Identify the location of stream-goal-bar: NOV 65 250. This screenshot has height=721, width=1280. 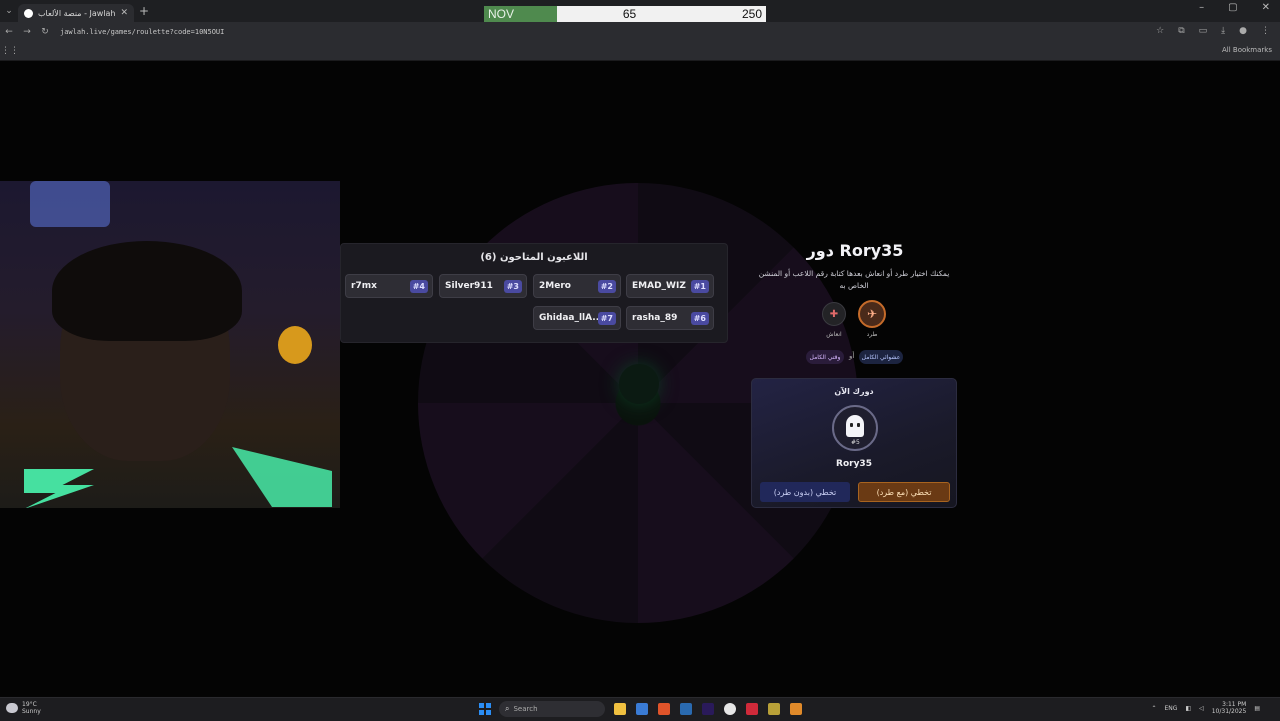
(625, 14).